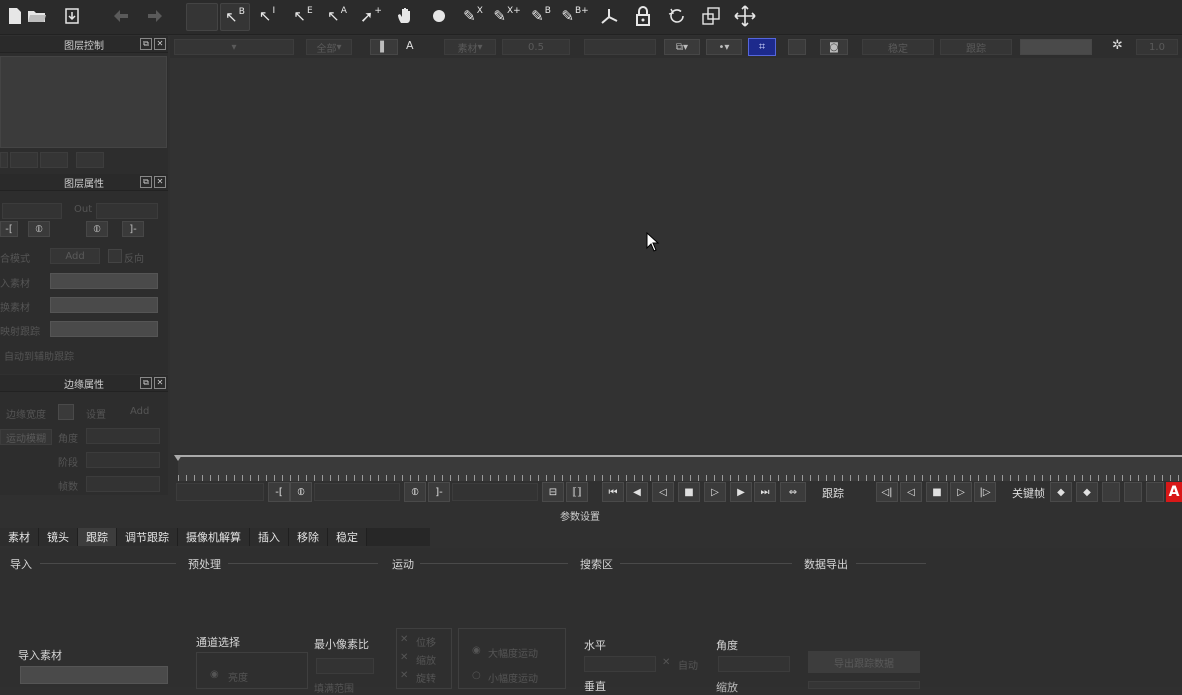 Image resolution: width=1182 pixels, height=695 pixels. What do you see at coordinates (301, 492) in the screenshot?
I see `go-start-button: ⦶` at bounding box center [301, 492].